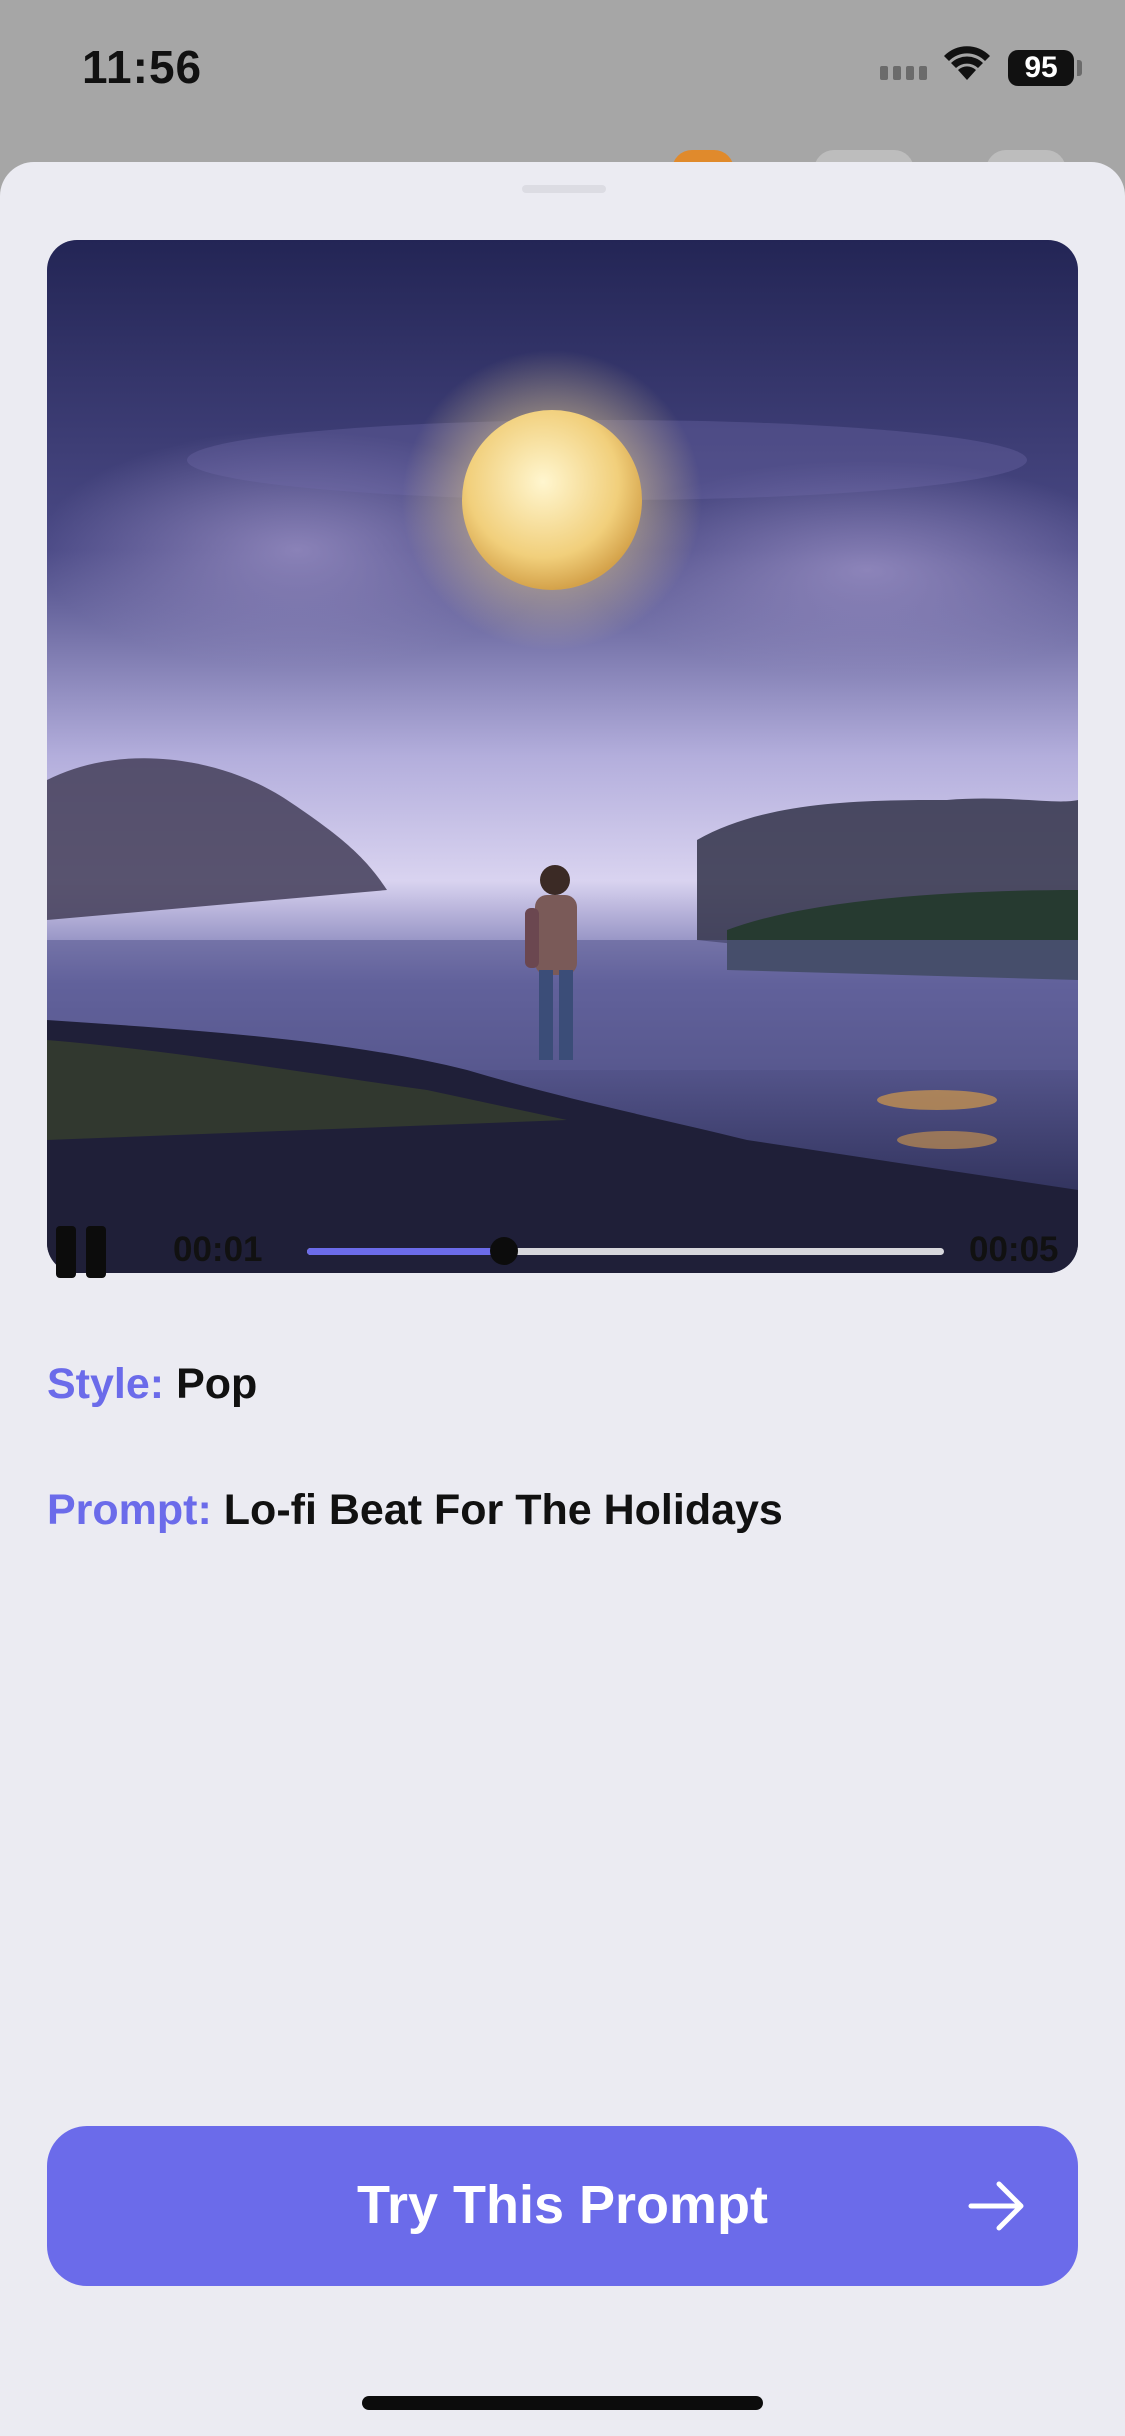 Image resolution: width=1125 pixels, height=2436 pixels. I want to click on style-info: Style: Pop, so click(152, 1384).